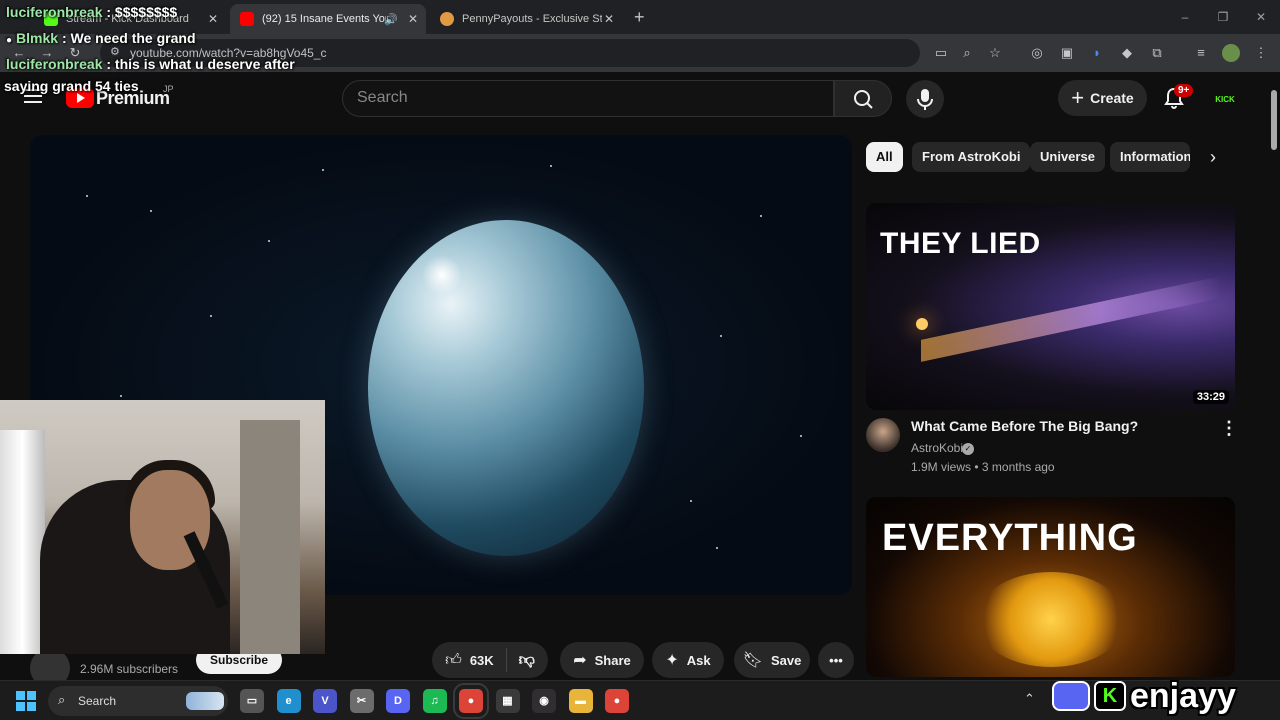 The width and height of the screenshot is (1280, 720). I want to click on minimize-button: –, so click(1185, 17).